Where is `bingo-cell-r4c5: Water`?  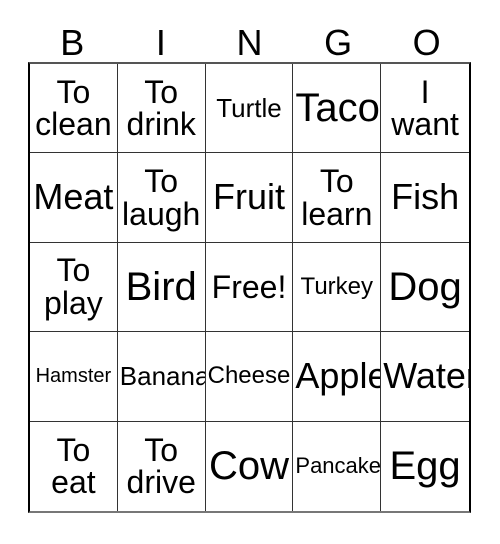 bingo-cell-r4c5: Water is located at coordinates (425, 377).